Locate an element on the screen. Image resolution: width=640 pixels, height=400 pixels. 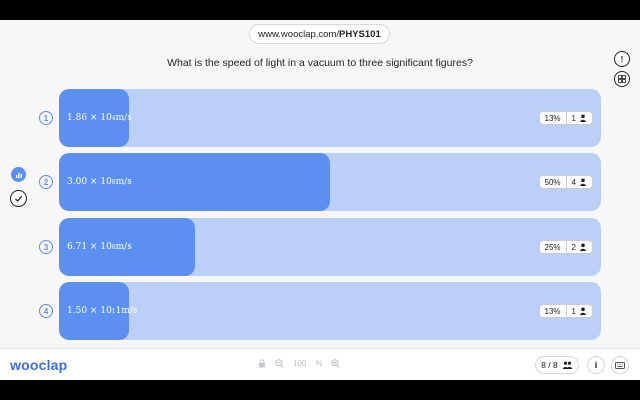
join-url-pill: www.wooclap.com/PHYS101 is located at coordinates (319, 34).